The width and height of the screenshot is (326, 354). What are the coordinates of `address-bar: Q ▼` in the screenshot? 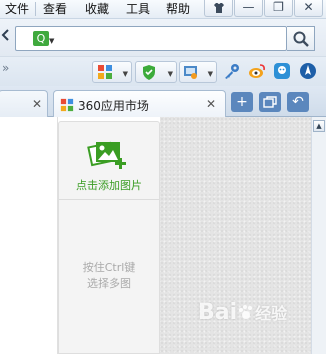 It's located at (151, 38).